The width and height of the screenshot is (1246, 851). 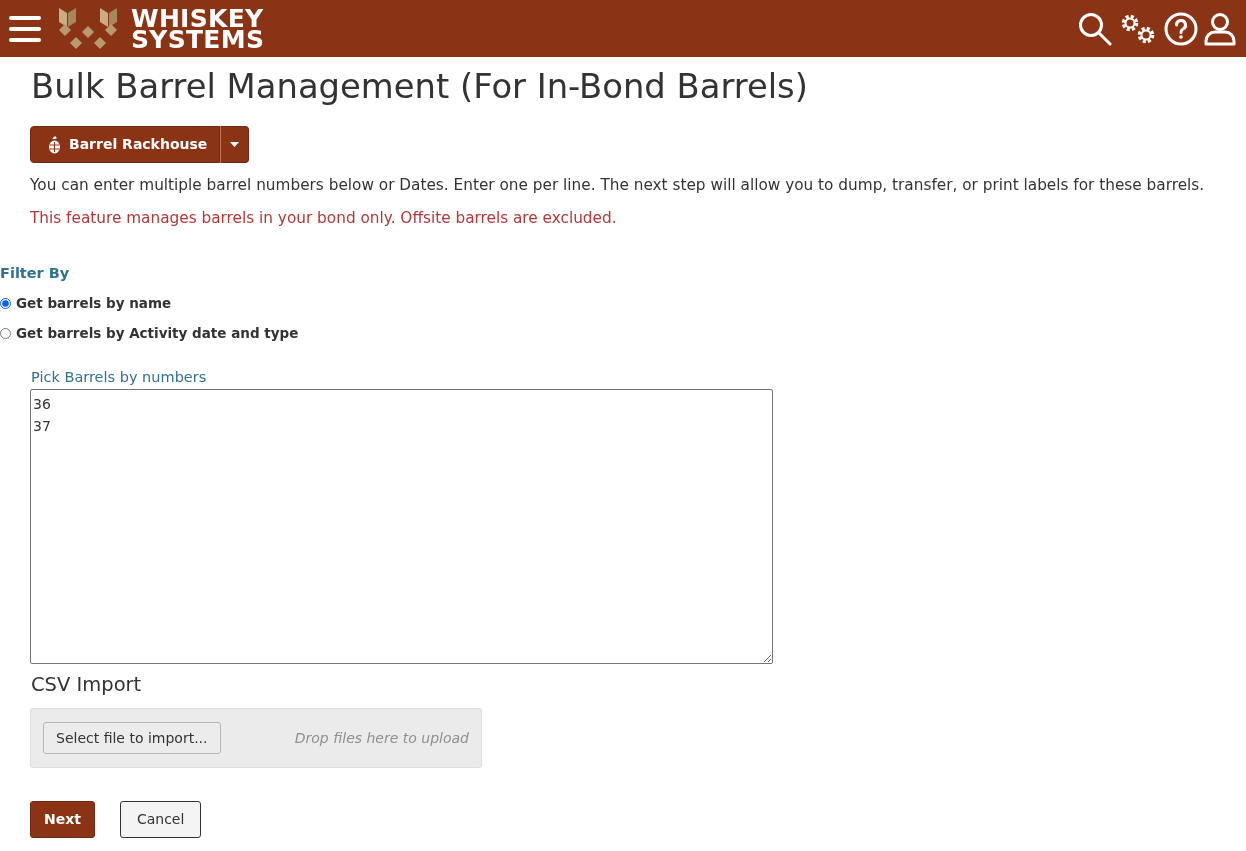 What do you see at coordinates (88, 28) in the screenshot?
I see `logo-icon` at bounding box center [88, 28].